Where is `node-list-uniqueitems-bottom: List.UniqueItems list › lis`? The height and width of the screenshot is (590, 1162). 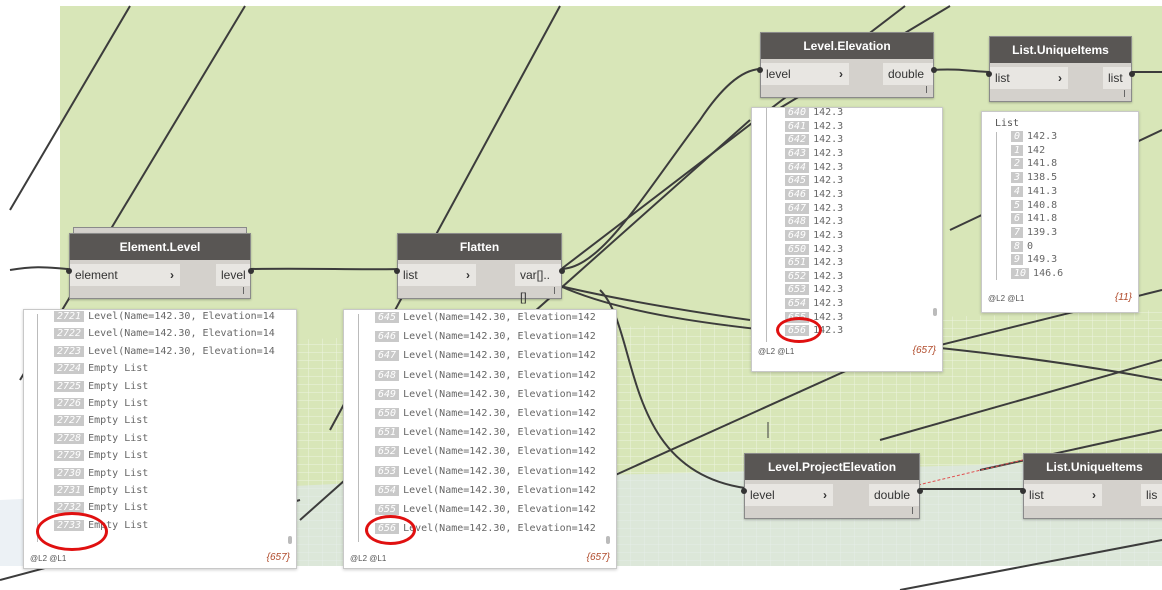 node-list-uniqueitems-bottom: List.UniqueItems list › lis is located at coordinates (1091, 486).